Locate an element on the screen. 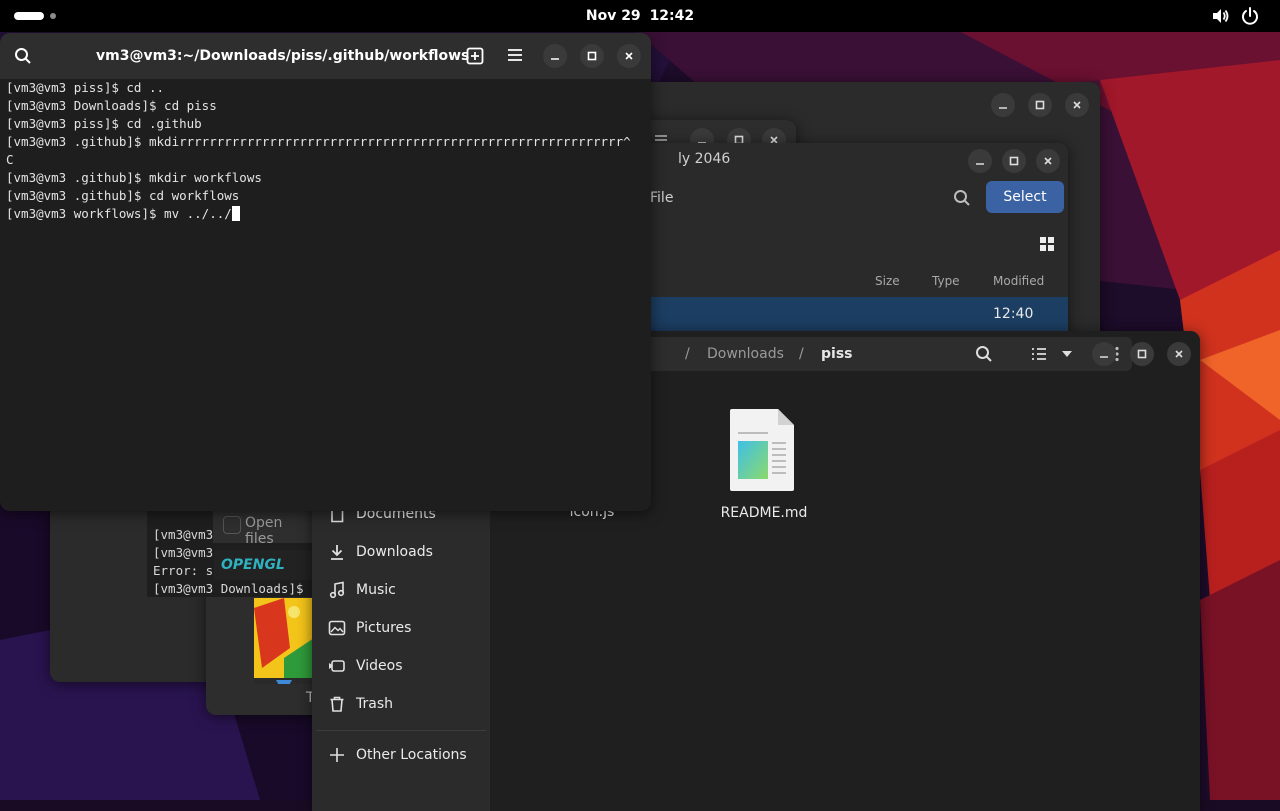 Image resolution: width=1280 pixels, height=811 pixels. terminal-prompt-line: [vm3@vm3 workflows]$ mv ../../ is located at coordinates (123, 214).